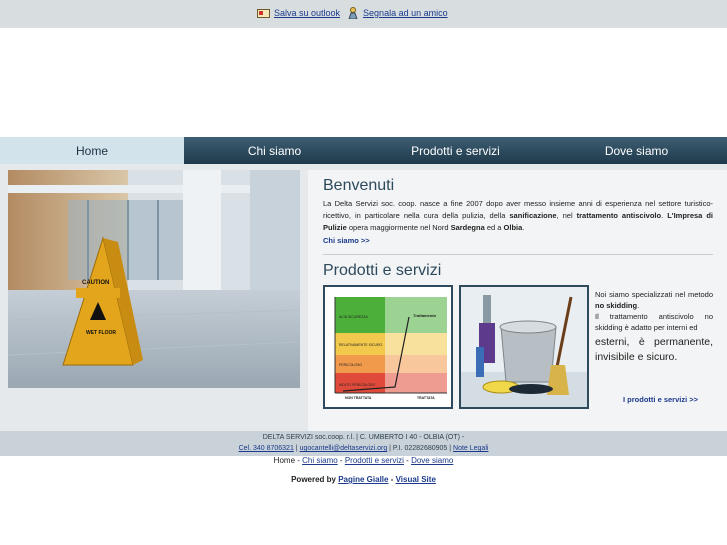 The image size is (727, 545). What do you see at coordinates (344, 448) in the screenshot?
I see `footer-email: ugocantelli@deltaservizi.org` at bounding box center [344, 448].